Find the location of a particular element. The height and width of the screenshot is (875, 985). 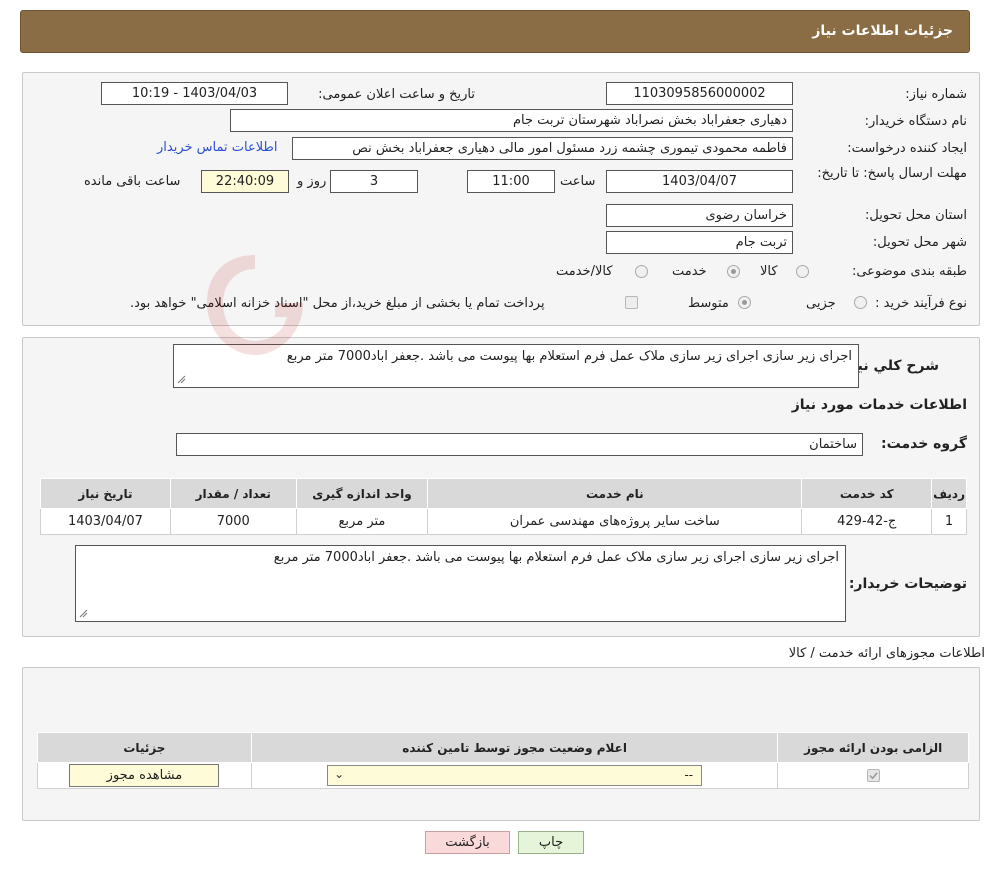

permit-status-cell: ⌄ -- is located at coordinates (514, 775).